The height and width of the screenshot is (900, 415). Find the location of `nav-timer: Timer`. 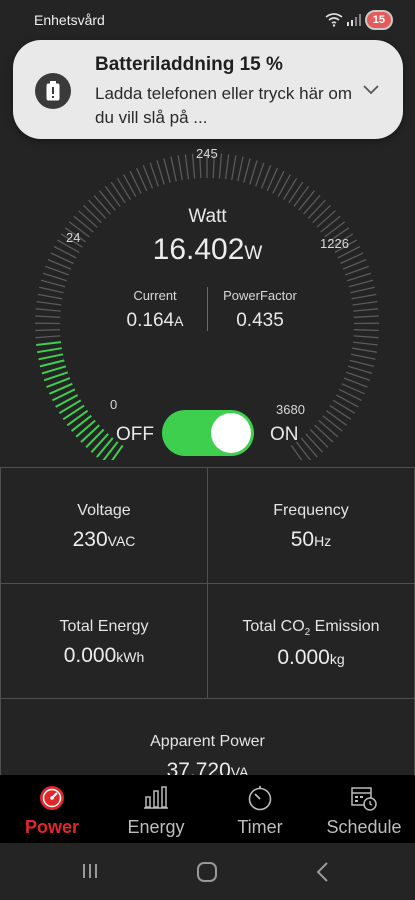

nav-timer: Timer is located at coordinates (260, 809).